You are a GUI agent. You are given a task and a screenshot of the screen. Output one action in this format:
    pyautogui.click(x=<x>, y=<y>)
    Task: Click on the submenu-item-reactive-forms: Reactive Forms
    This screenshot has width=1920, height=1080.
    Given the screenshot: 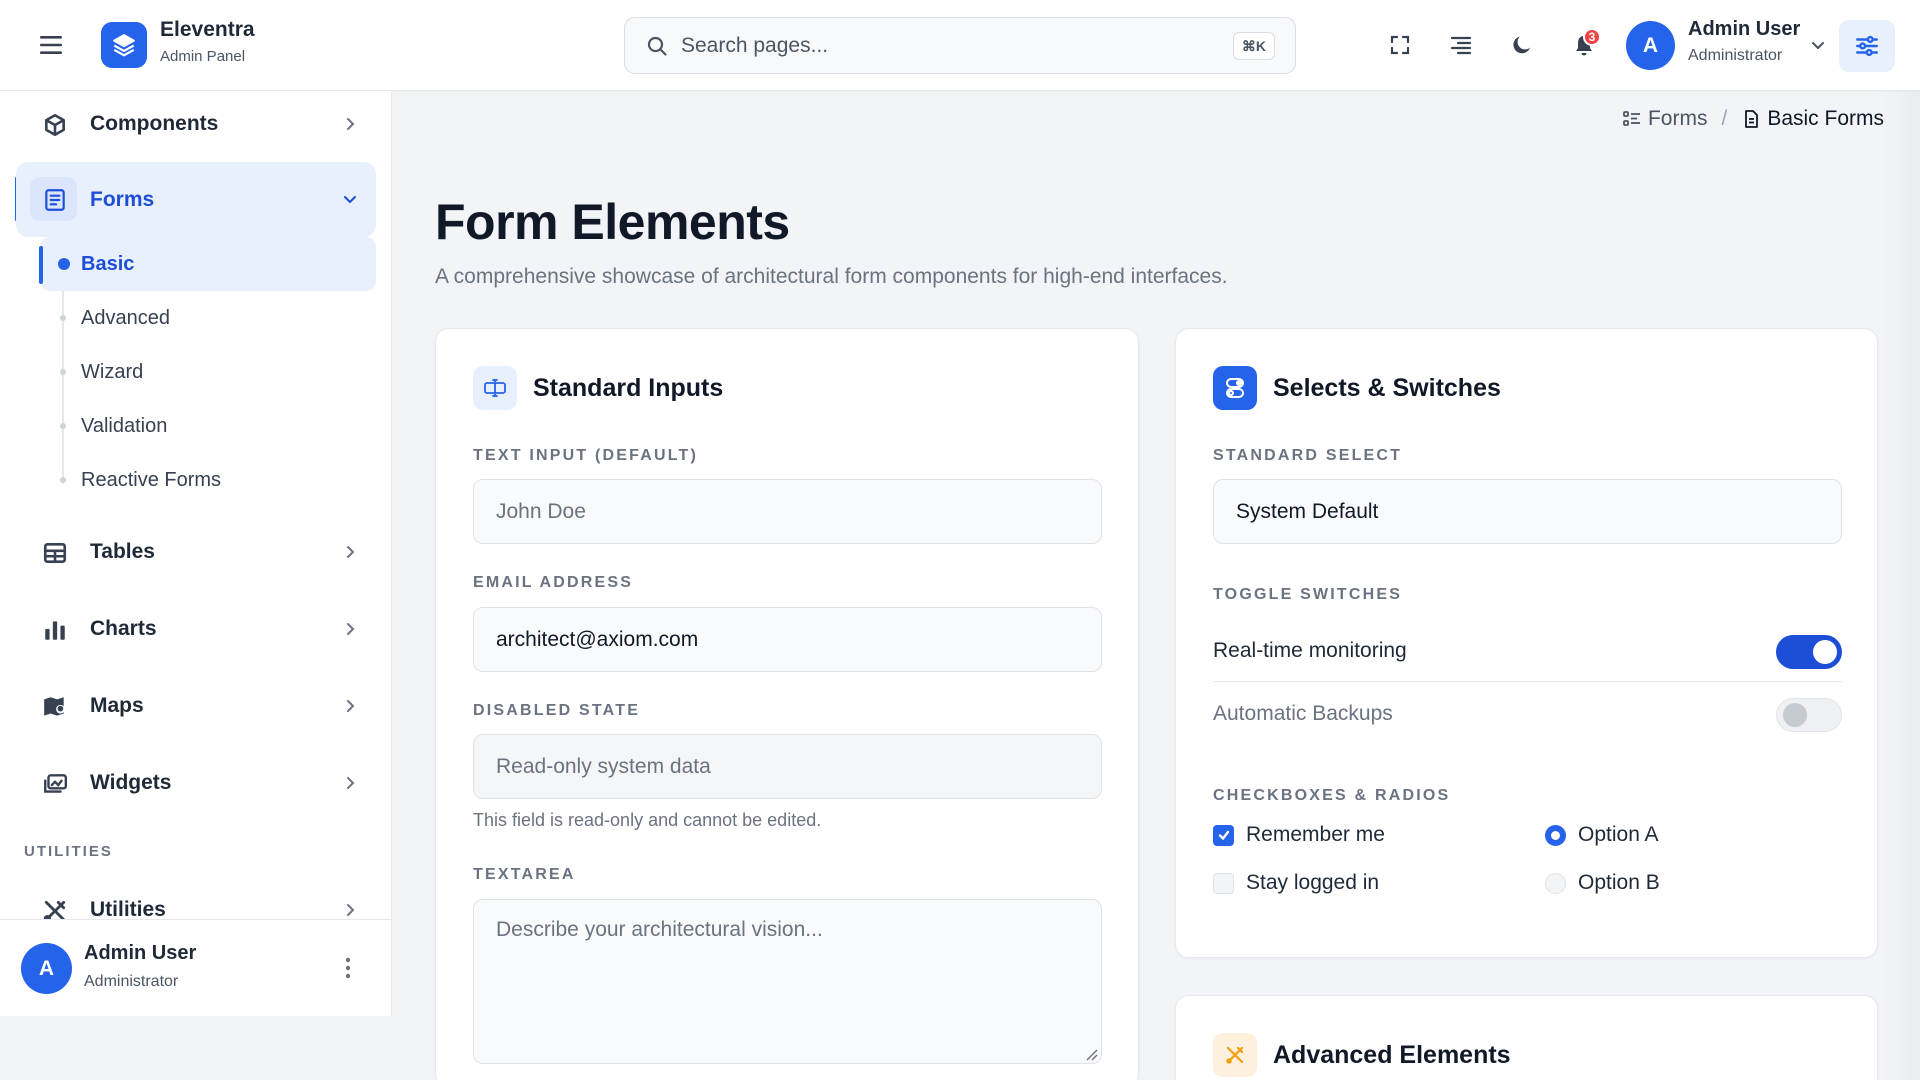 What is the action you would take?
    pyautogui.click(x=208, y=480)
    